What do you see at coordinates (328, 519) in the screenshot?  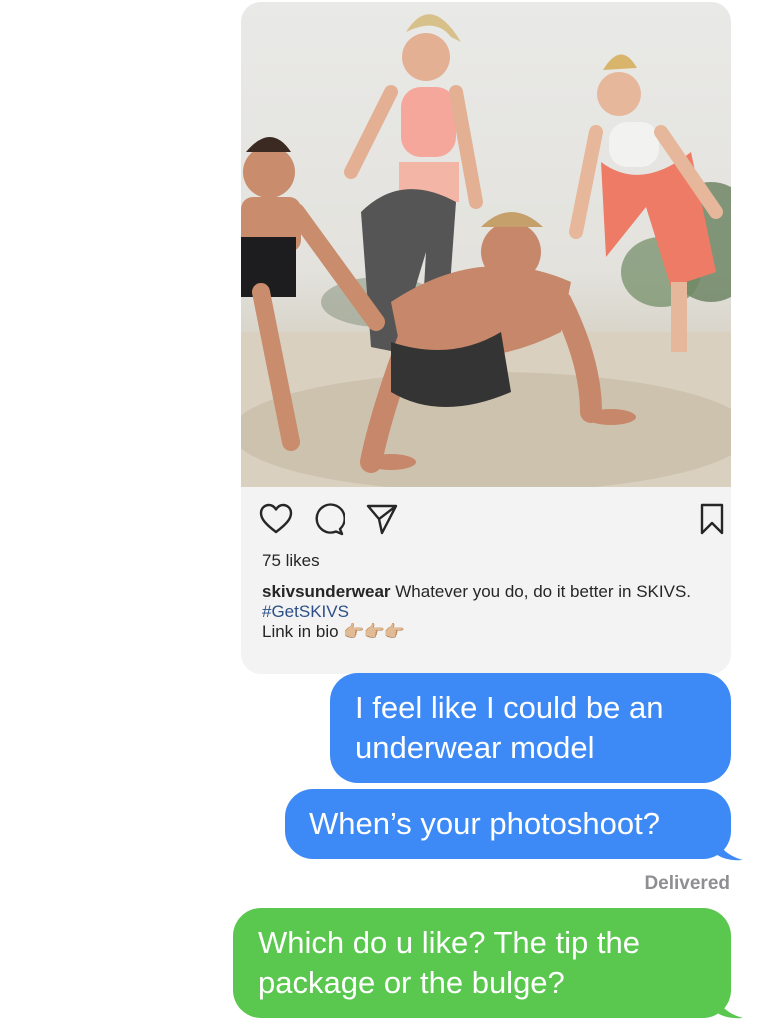 I see `comment-icon` at bounding box center [328, 519].